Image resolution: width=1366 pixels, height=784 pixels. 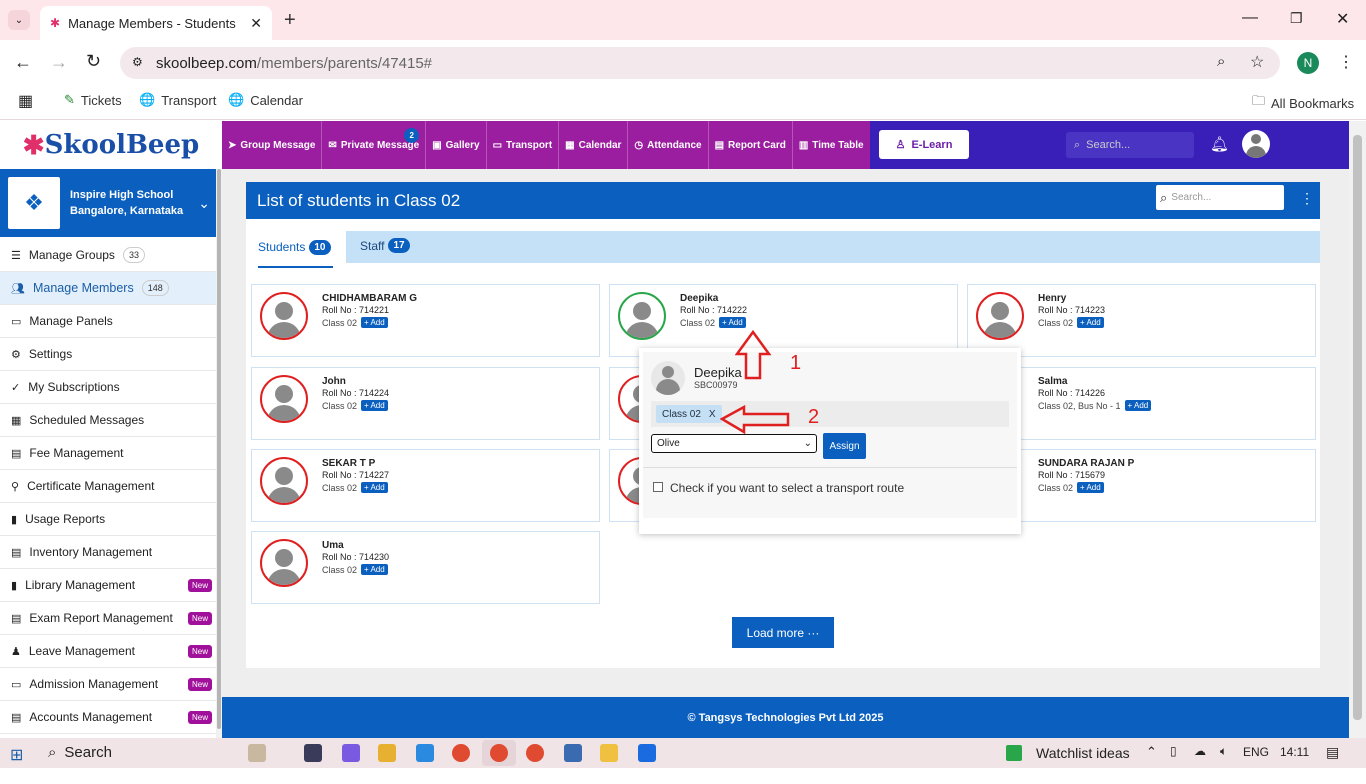 I want to click on bookmark-calendar: 🌐 Calendar, so click(x=265, y=100).